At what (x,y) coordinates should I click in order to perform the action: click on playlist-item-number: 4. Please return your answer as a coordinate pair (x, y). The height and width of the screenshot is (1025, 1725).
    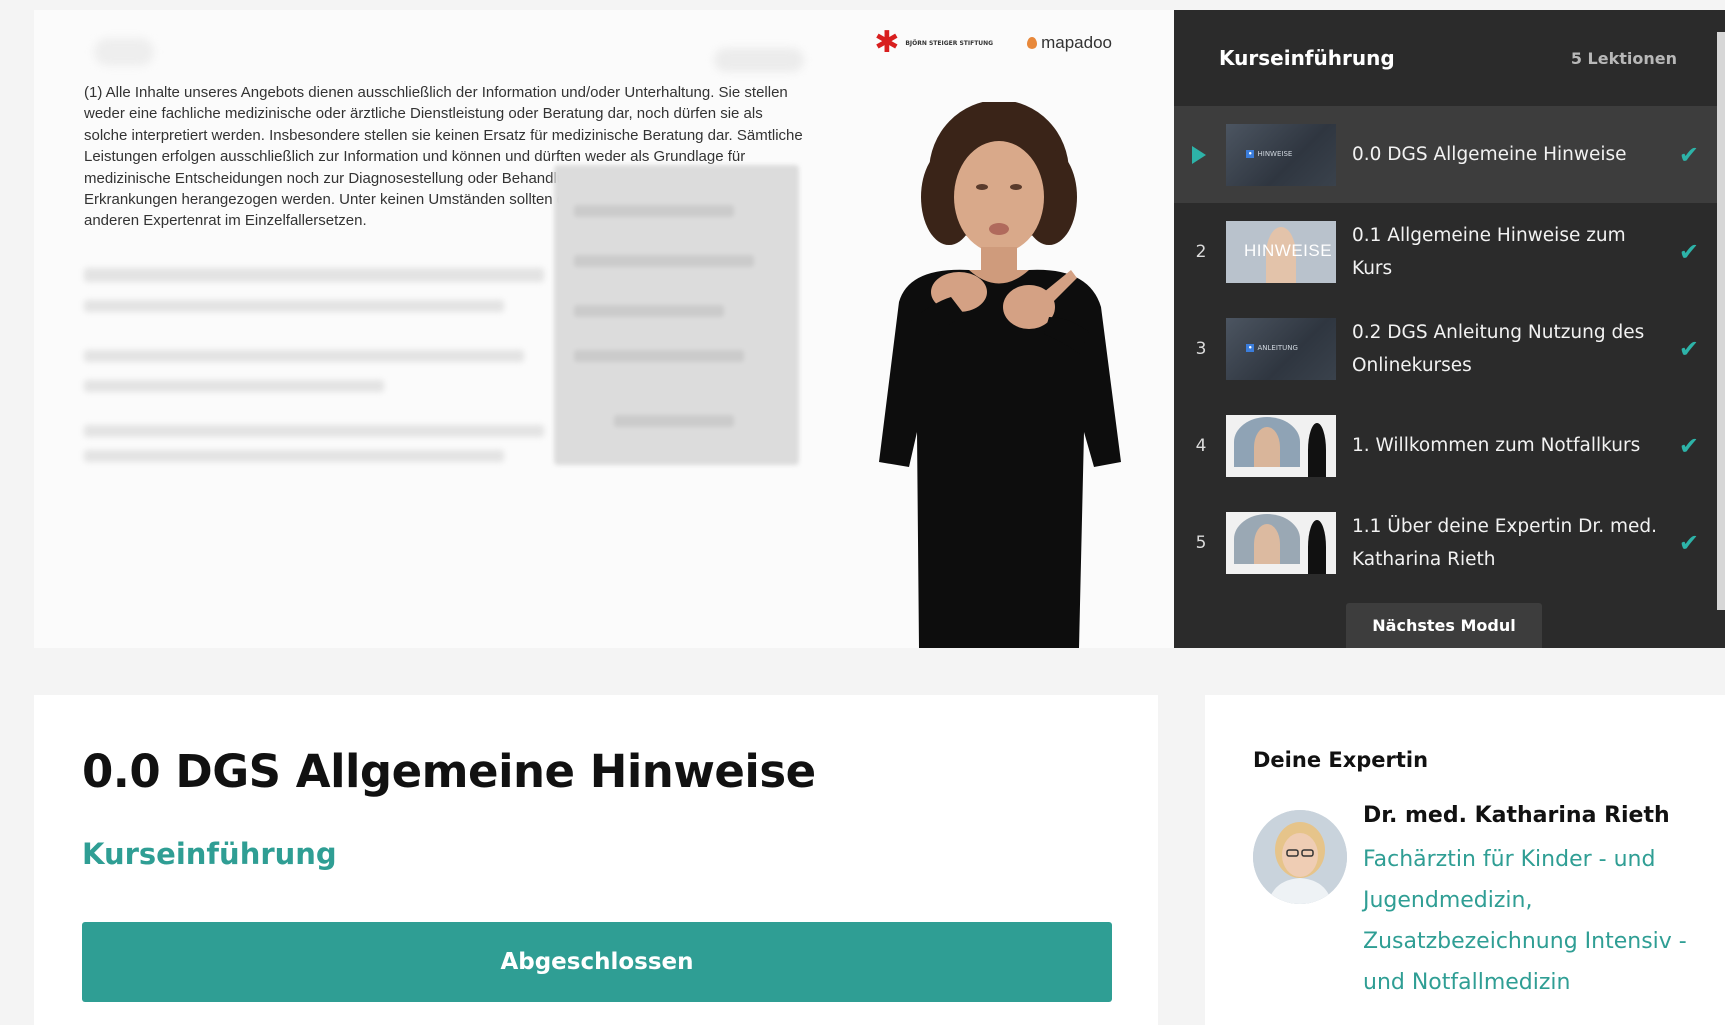
    Looking at the image, I should click on (1201, 445).